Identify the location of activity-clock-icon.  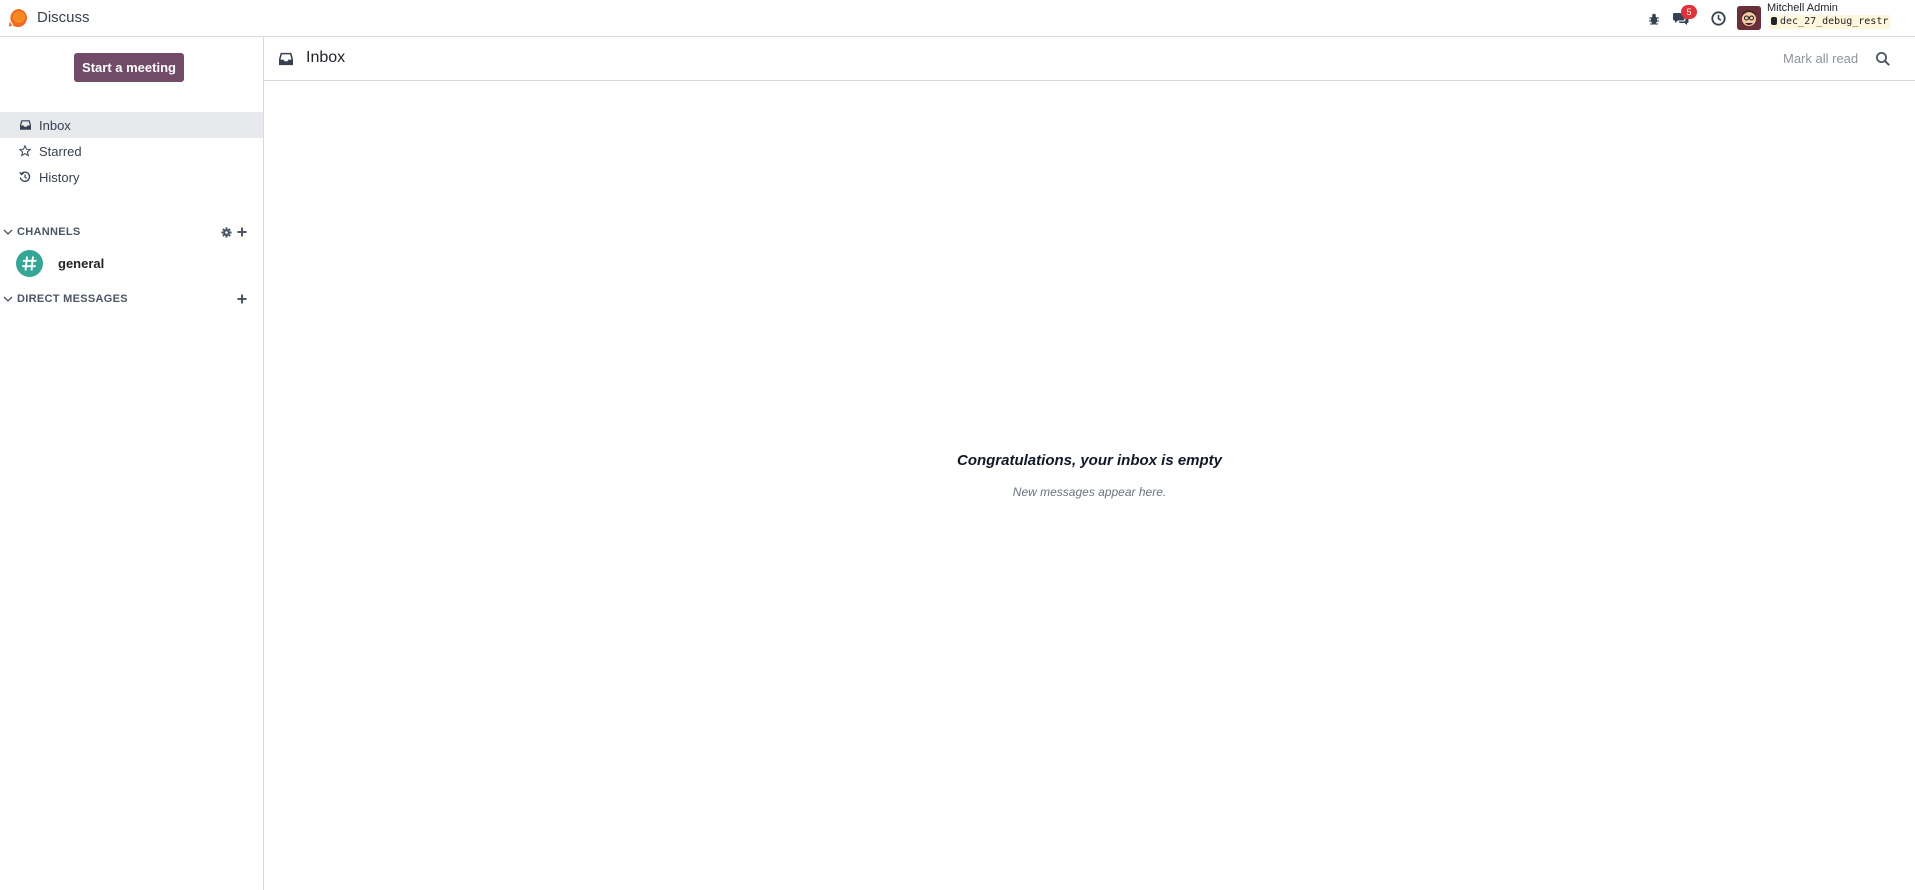
(1718, 18).